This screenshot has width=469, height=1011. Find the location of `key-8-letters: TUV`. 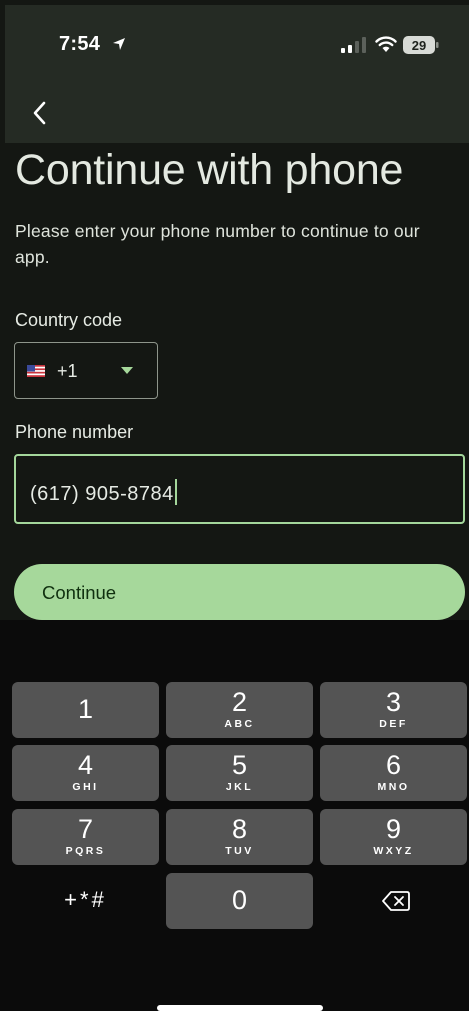

key-8-letters: TUV is located at coordinates (239, 851).